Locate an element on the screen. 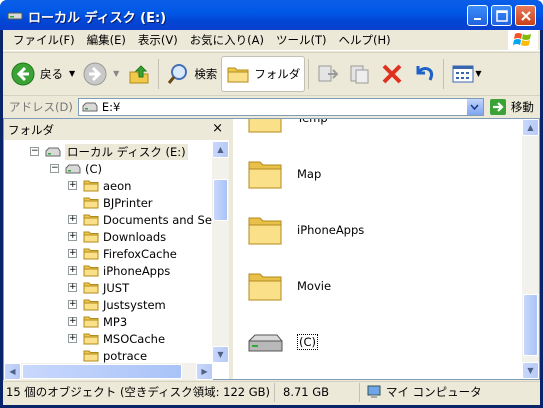  delete-button is located at coordinates (392, 74).